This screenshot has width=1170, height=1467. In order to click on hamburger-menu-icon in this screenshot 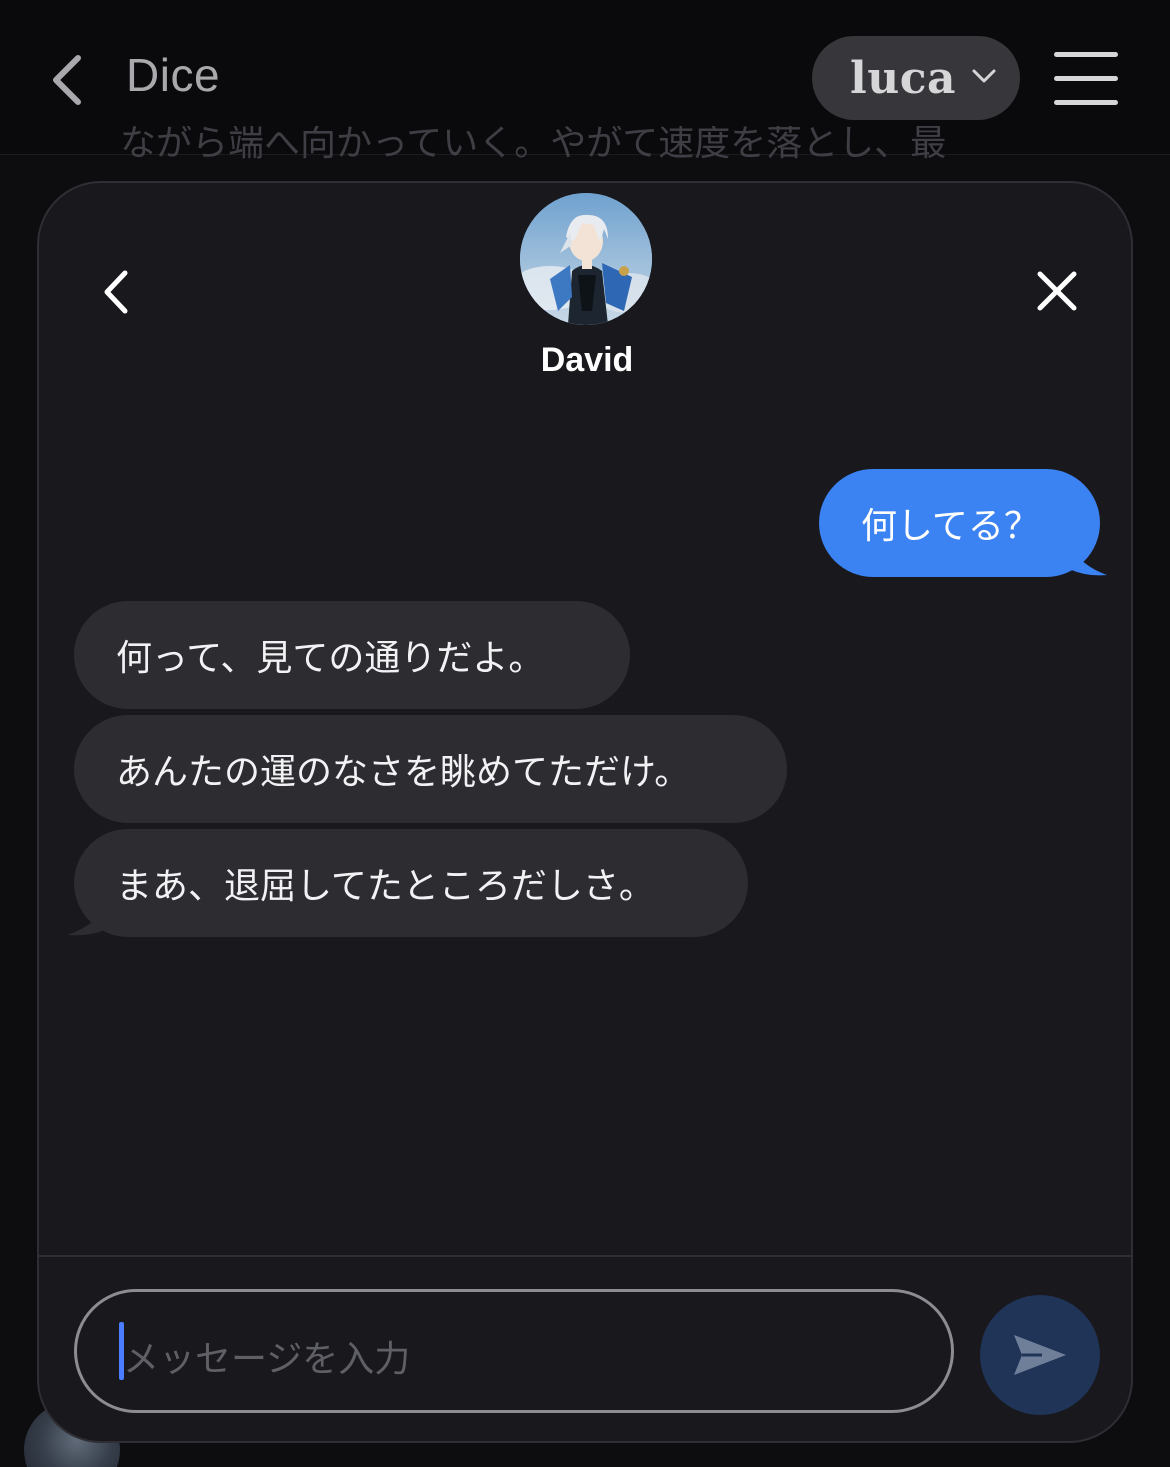, I will do `click(1086, 78)`.